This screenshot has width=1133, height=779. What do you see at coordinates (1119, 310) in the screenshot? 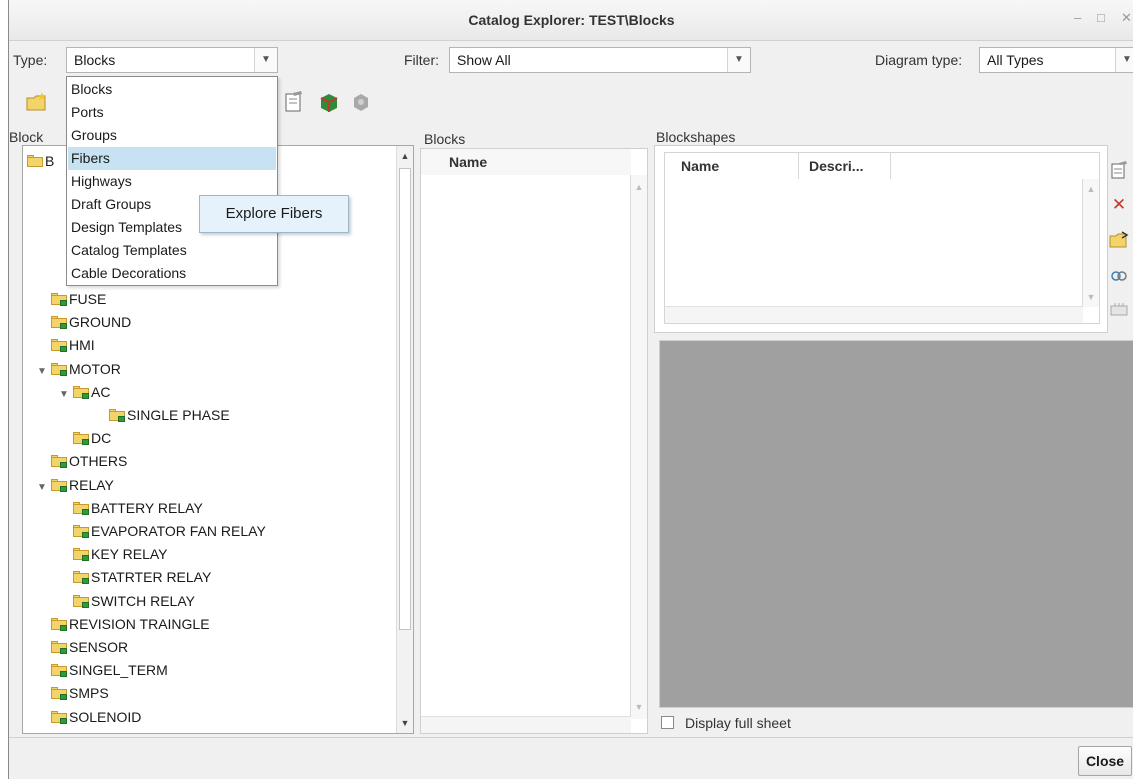
I see `connector-icon` at bounding box center [1119, 310].